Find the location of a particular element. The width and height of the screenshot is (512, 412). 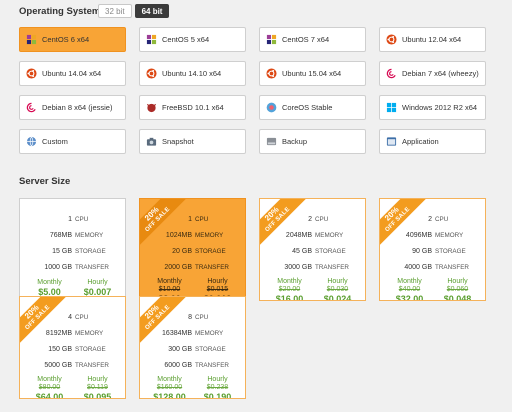

bit-64-button: 64 bit is located at coordinates (152, 11).